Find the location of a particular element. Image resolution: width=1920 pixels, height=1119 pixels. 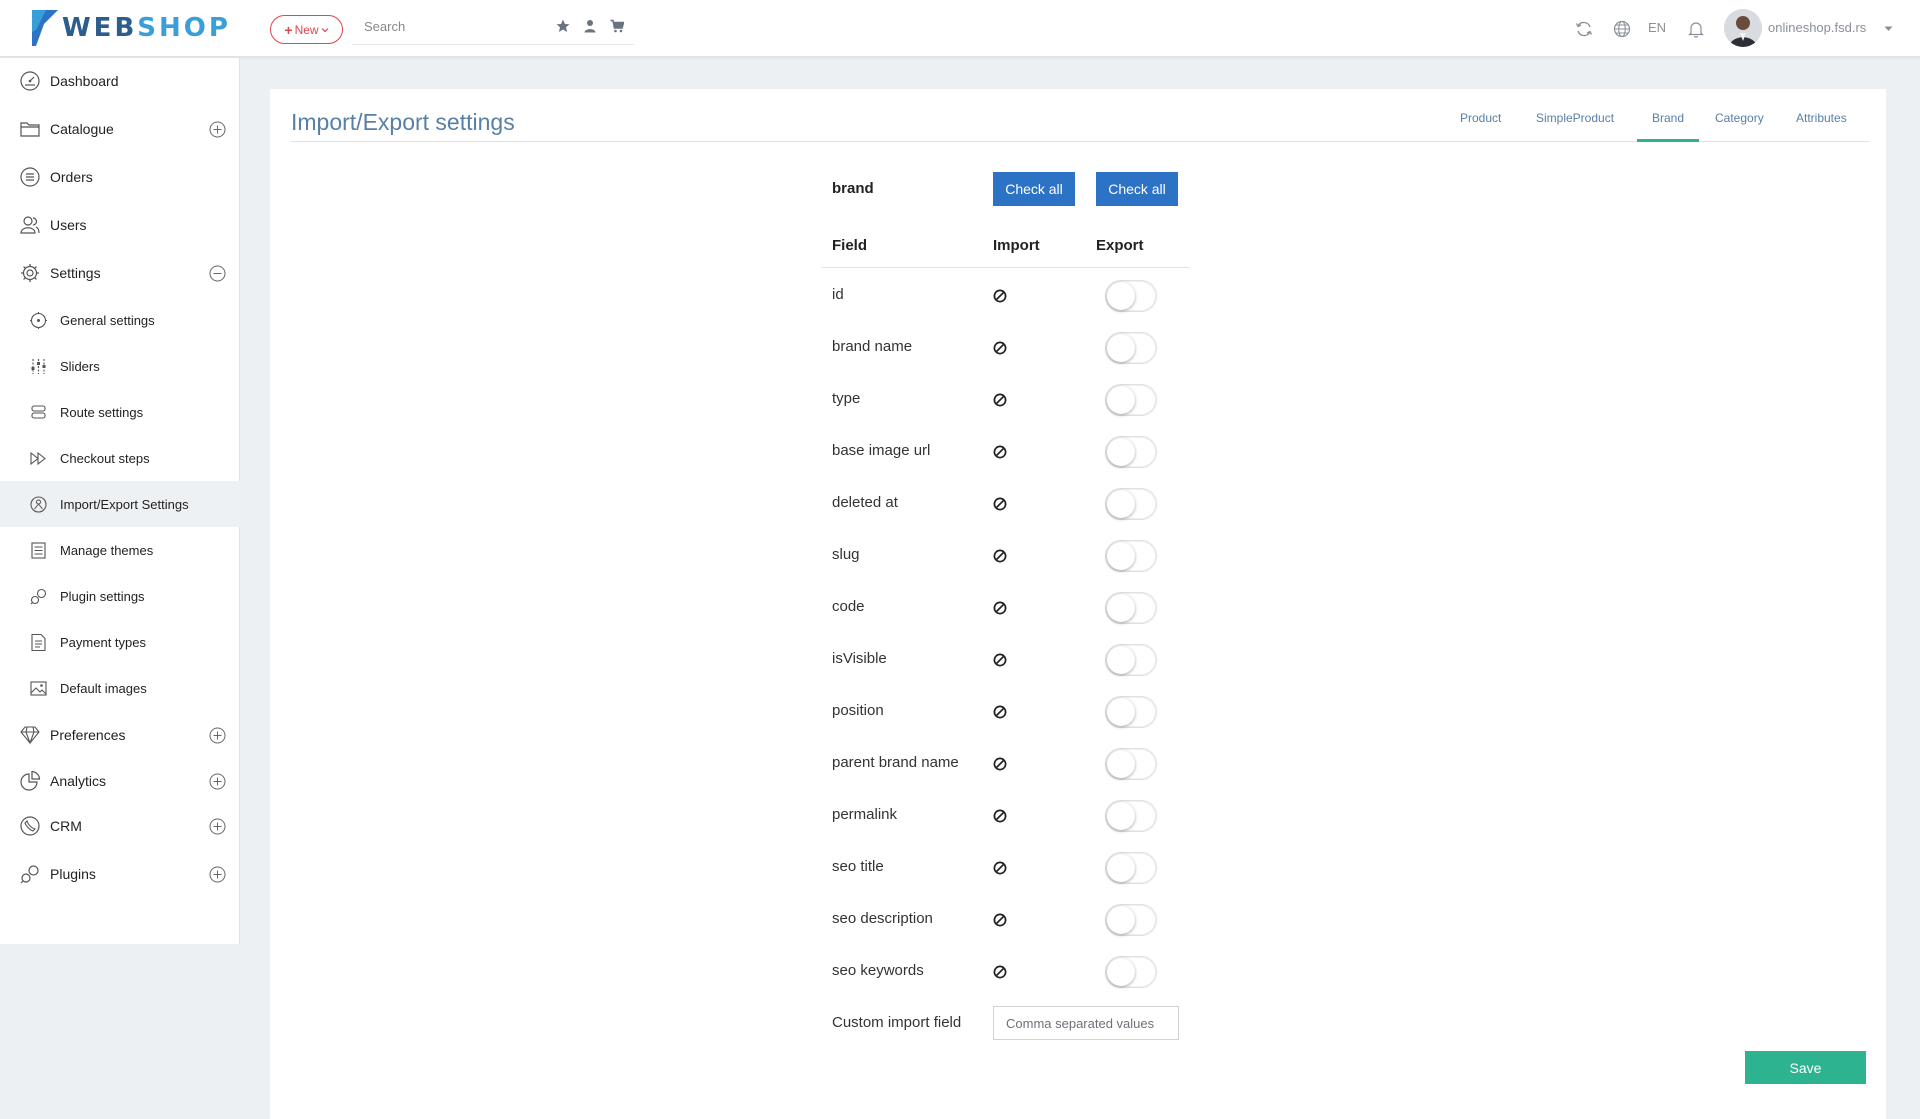

sidebar-subitem-manage-themes: Manage themes is located at coordinates (120, 550).